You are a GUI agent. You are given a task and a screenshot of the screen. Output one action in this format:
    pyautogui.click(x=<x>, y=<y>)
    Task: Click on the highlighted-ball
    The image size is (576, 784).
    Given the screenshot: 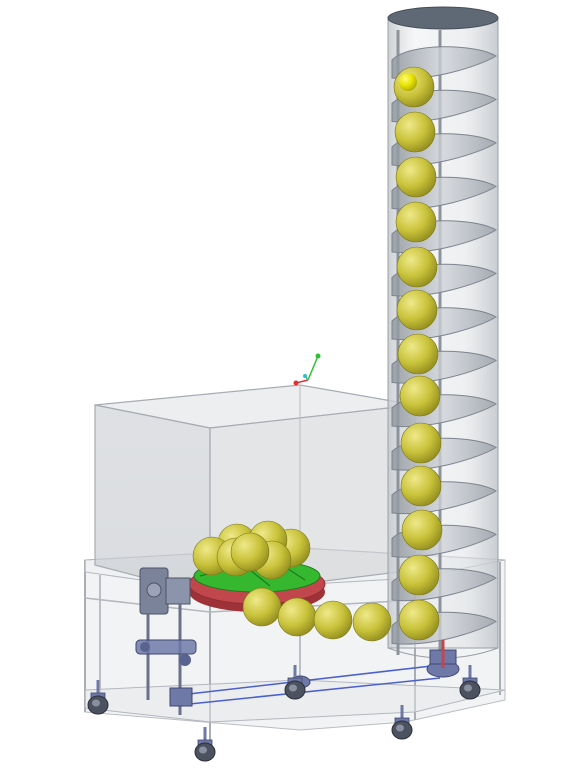 What is the action you would take?
    pyautogui.click(x=408, y=82)
    